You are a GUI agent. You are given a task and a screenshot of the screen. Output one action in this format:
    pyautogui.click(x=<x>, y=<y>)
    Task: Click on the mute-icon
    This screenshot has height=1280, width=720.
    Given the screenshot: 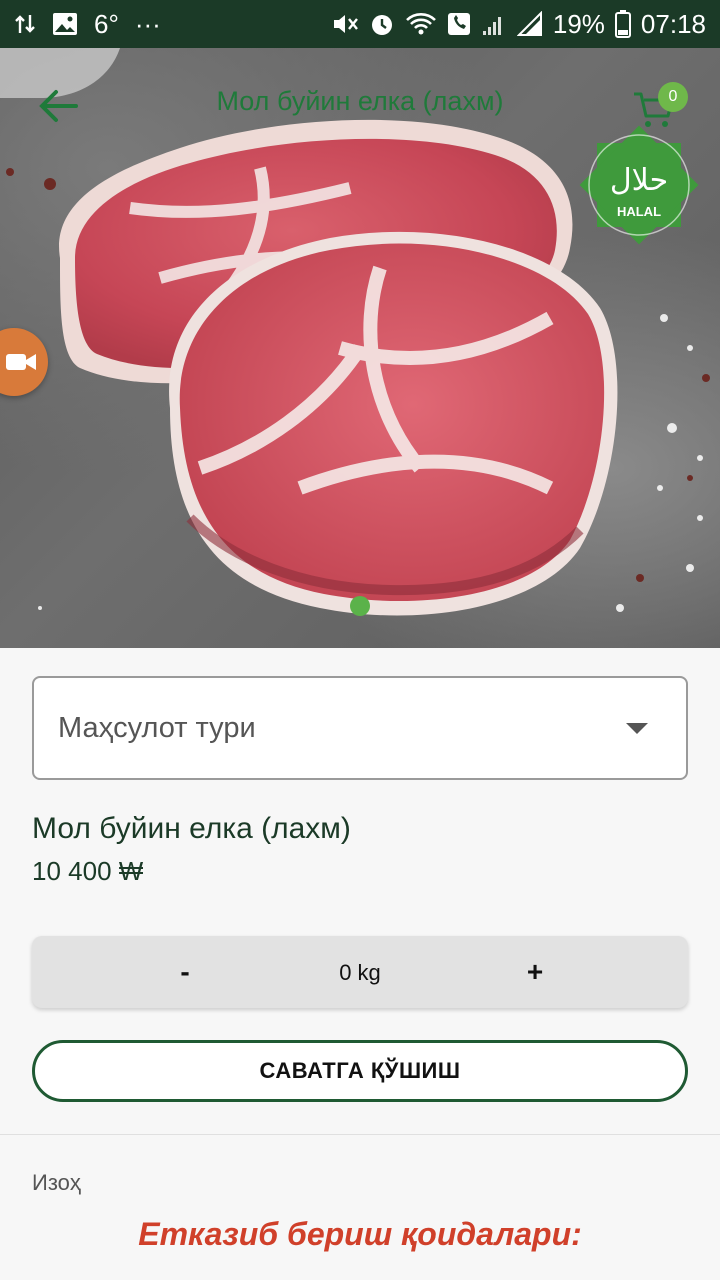 What is the action you would take?
    pyautogui.click(x=345, y=24)
    